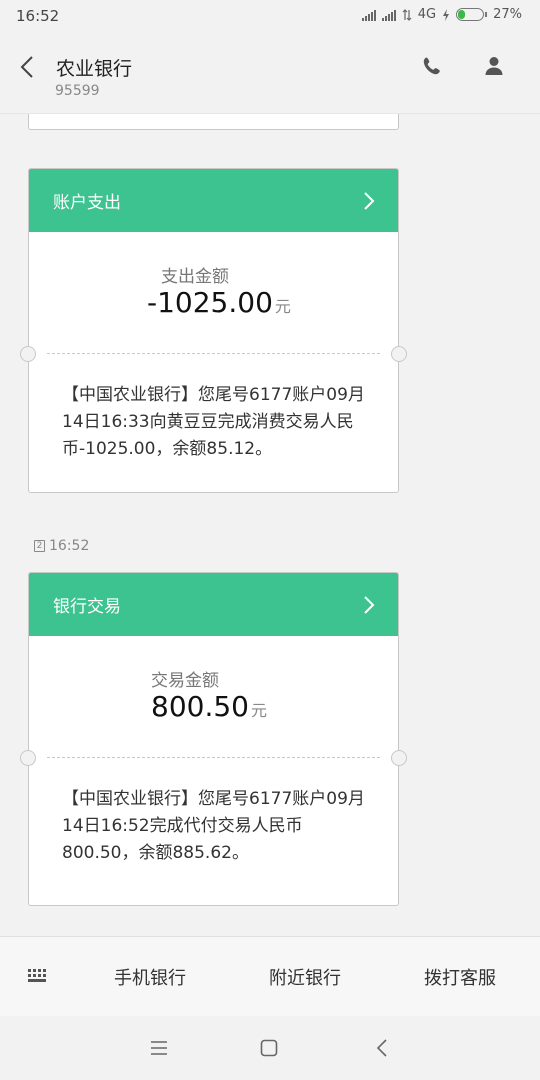  I want to click on amount-area: 交易金额 800.50 元, so click(213, 701).